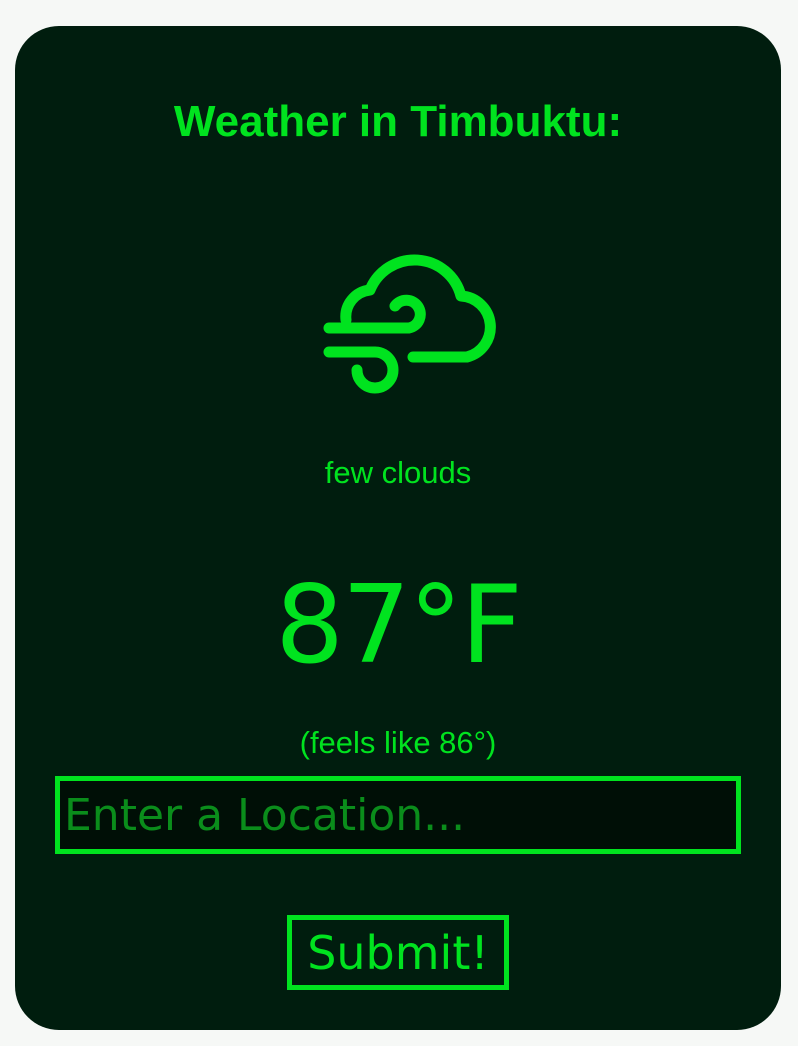  Describe the element at coordinates (398, 742) in the screenshot. I see `feels-like-text: (feels like 86°)` at that location.